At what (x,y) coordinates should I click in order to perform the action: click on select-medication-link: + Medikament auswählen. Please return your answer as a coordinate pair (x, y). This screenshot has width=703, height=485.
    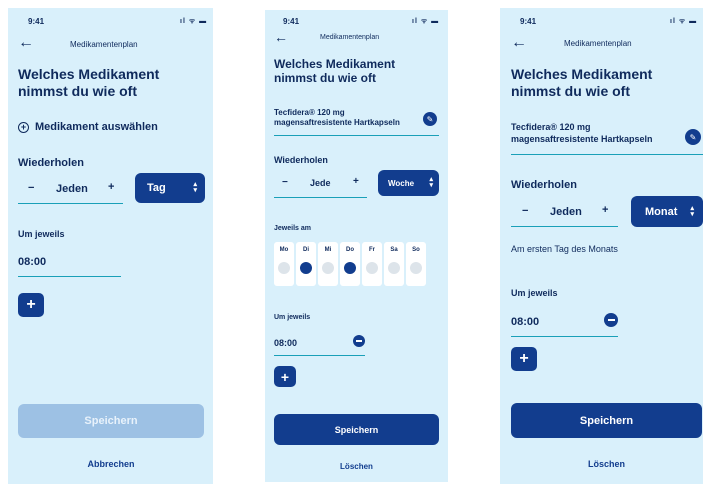
    Looking at the image, I should click on (88, 127).